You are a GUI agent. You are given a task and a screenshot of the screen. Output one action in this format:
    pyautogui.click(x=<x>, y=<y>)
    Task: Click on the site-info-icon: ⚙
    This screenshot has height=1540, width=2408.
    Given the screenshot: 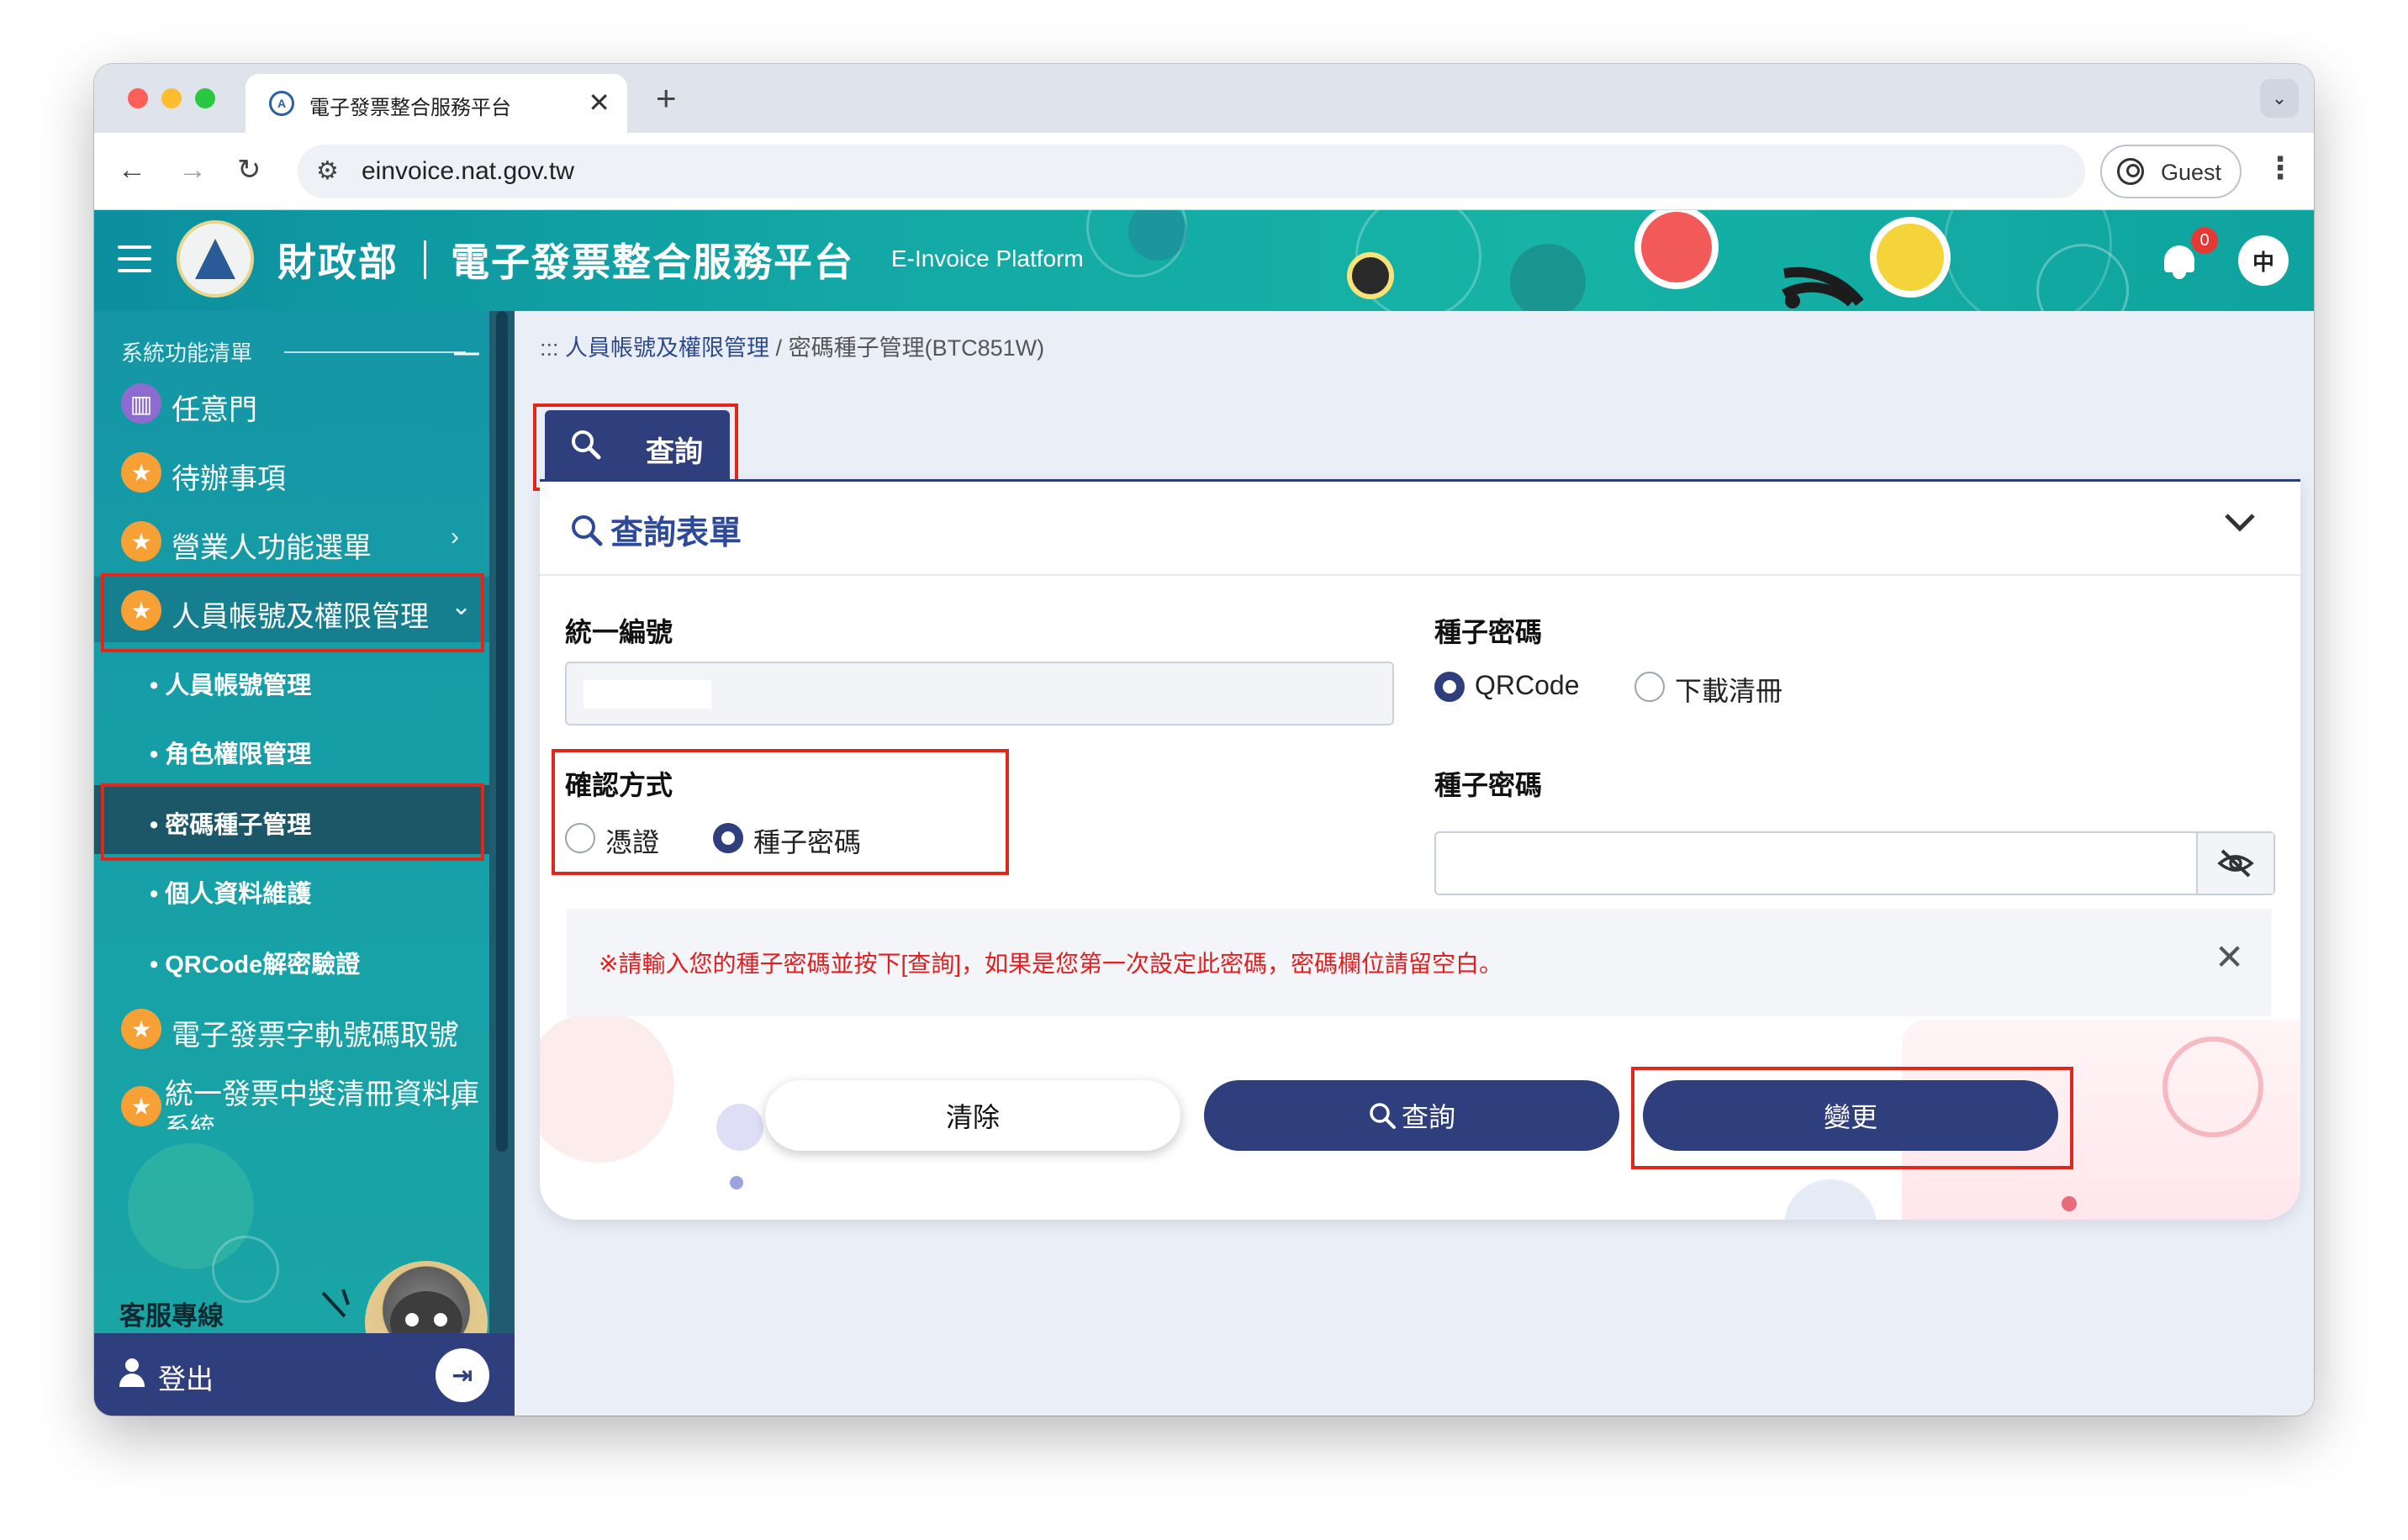 What is the action you would take?
    pyautogui.click(x=327, y=171)
    